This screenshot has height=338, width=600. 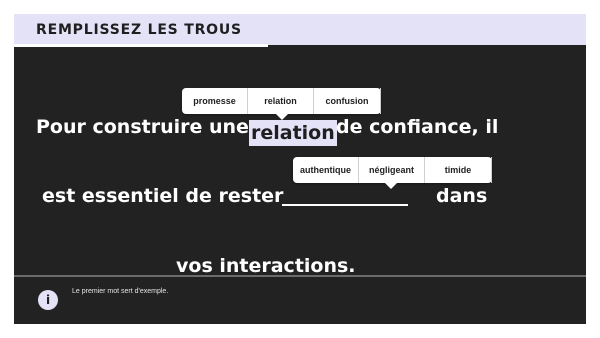 What do you see at coordinates (120, 291) in the screenshot?
I see `hint-text: Le premier mot sert d'exemple.` at bounding box center [120, 291].